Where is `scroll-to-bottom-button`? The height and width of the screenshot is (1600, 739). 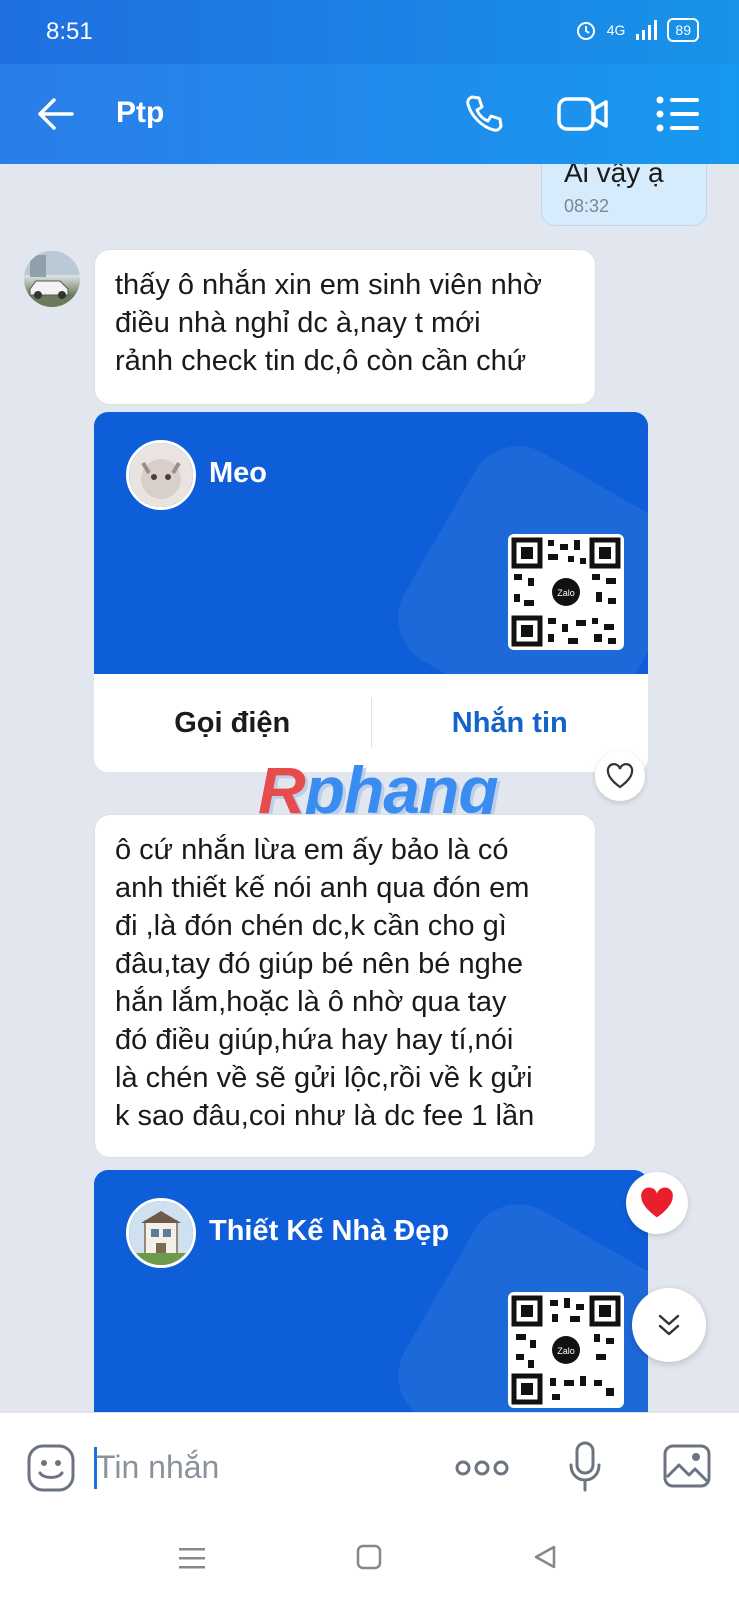
scroll-to-bottom-button is located at coordinates (669, 1325).